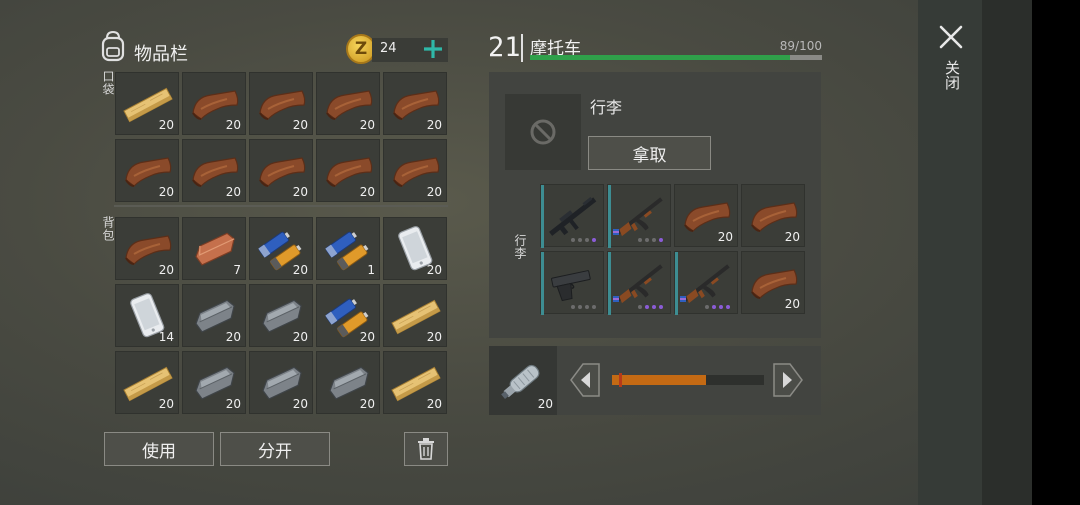 The width and height of the screenshot is (1080, 505). I want to click on vehicle-level: 21, so click(504, 47).